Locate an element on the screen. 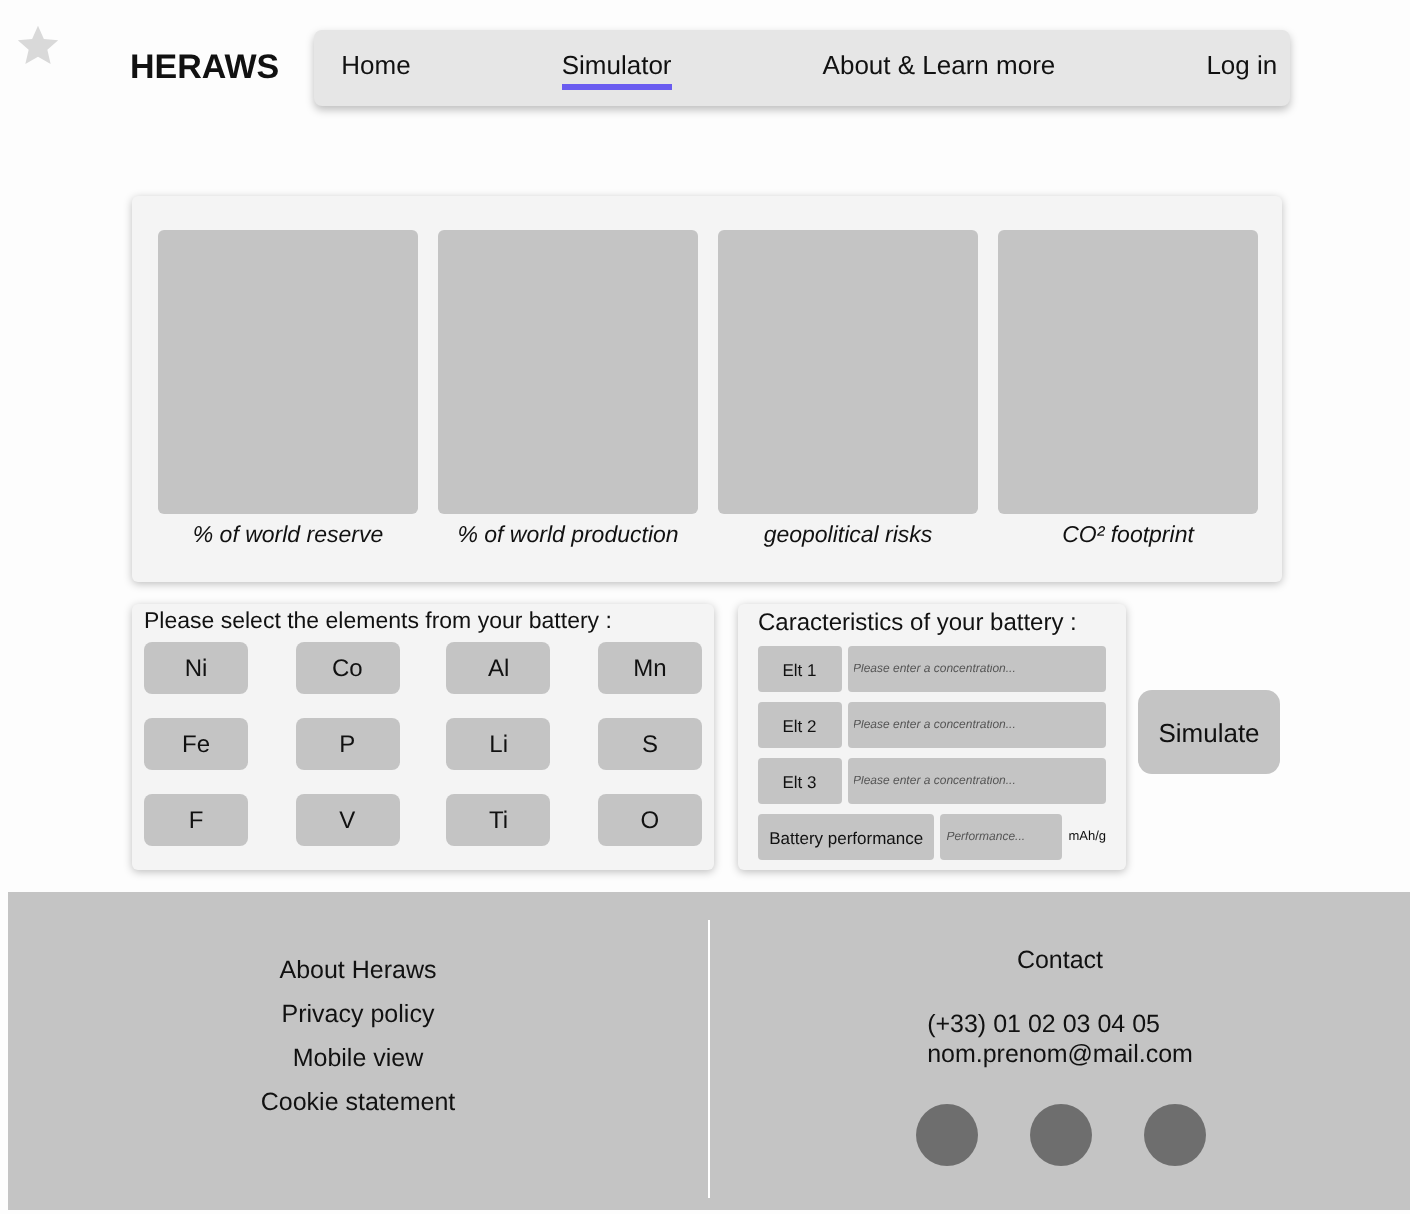 The image size is (1410, 1214). indicator-caption: geopolitical risks is located at coordinates (848, 536).